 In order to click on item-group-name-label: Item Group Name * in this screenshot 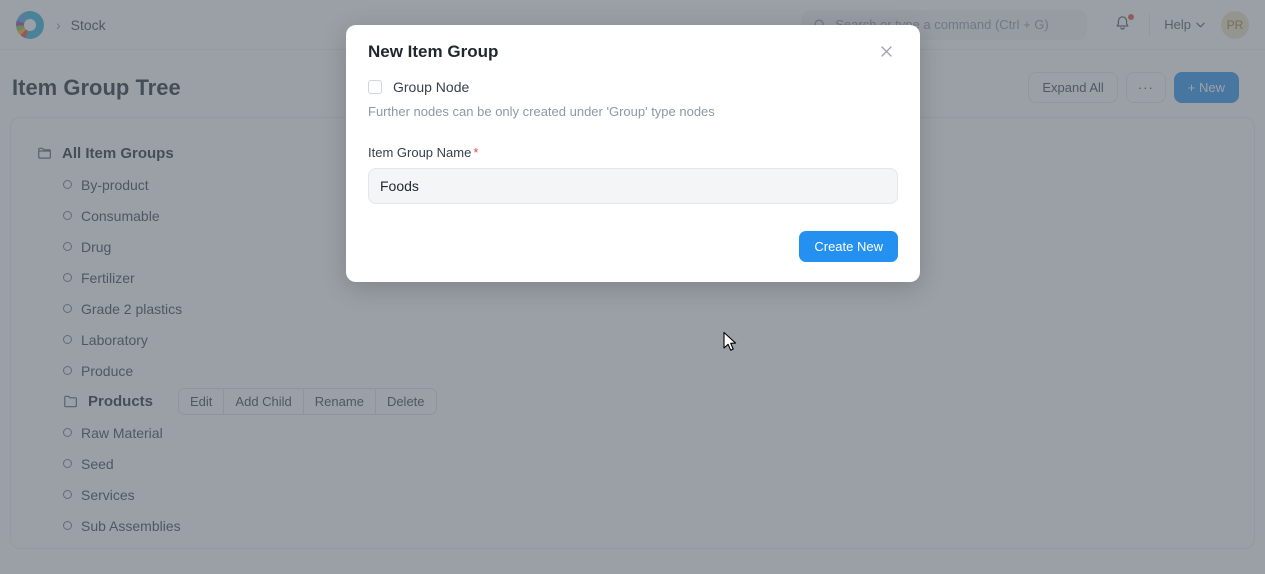, I will do `click(633, 152)`.